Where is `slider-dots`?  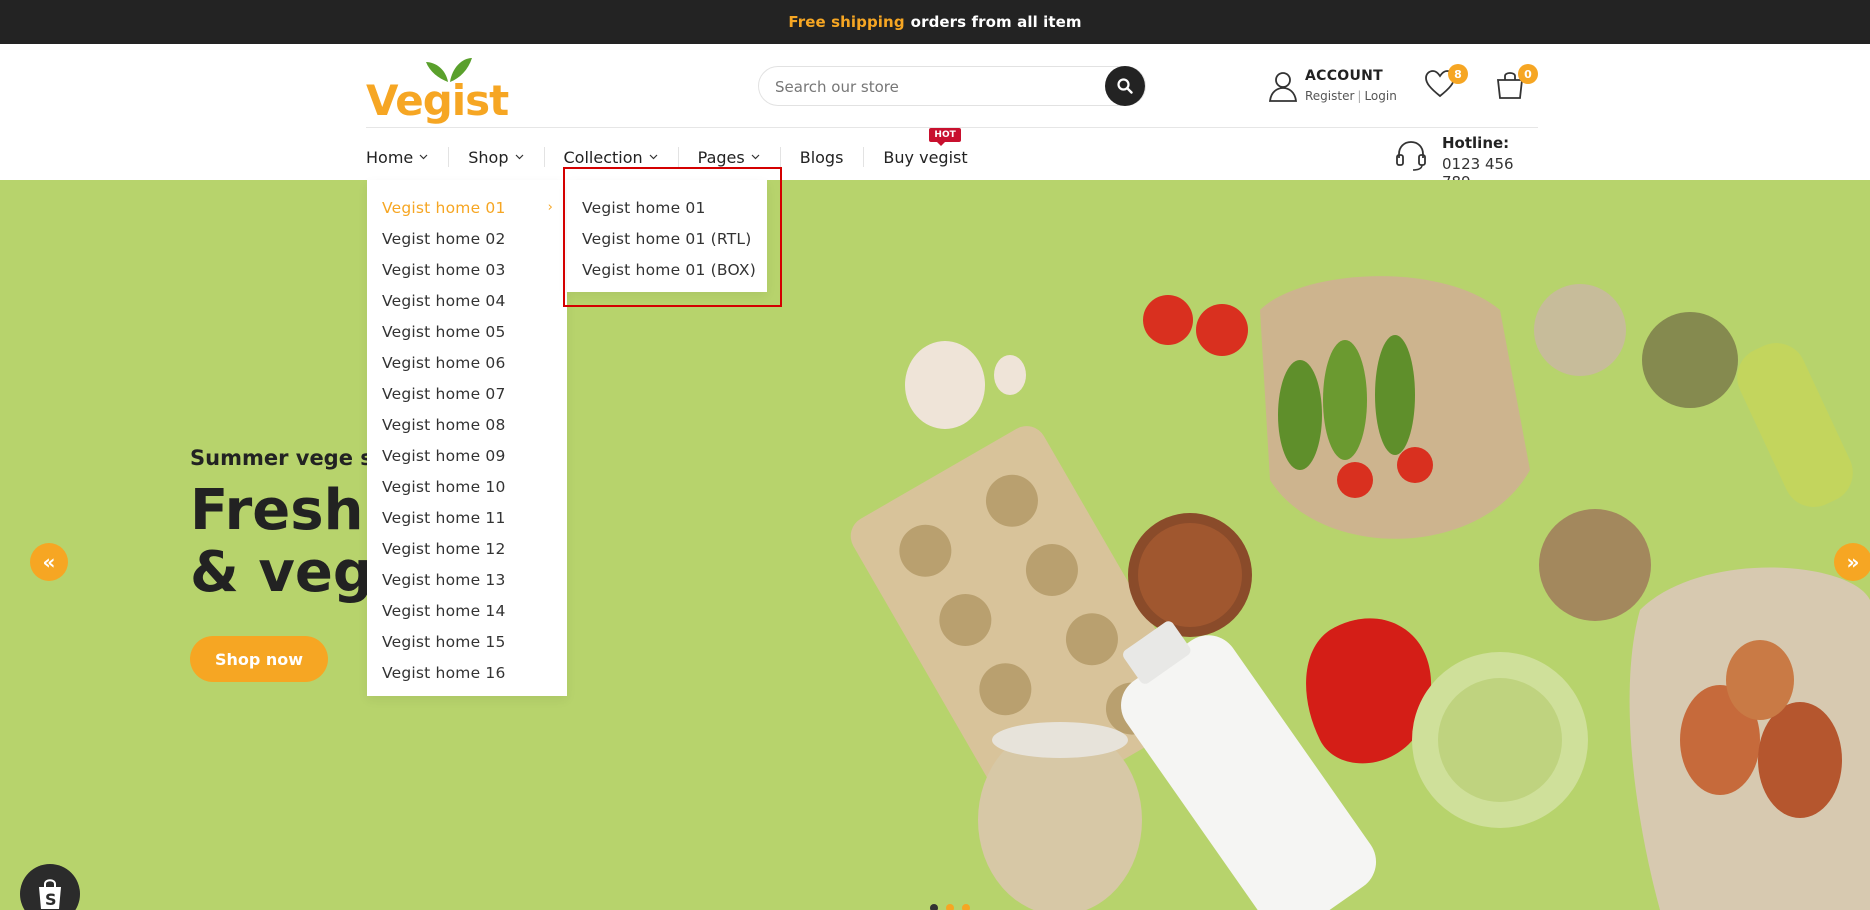 slider-dots is located at coordinates (950, 907).